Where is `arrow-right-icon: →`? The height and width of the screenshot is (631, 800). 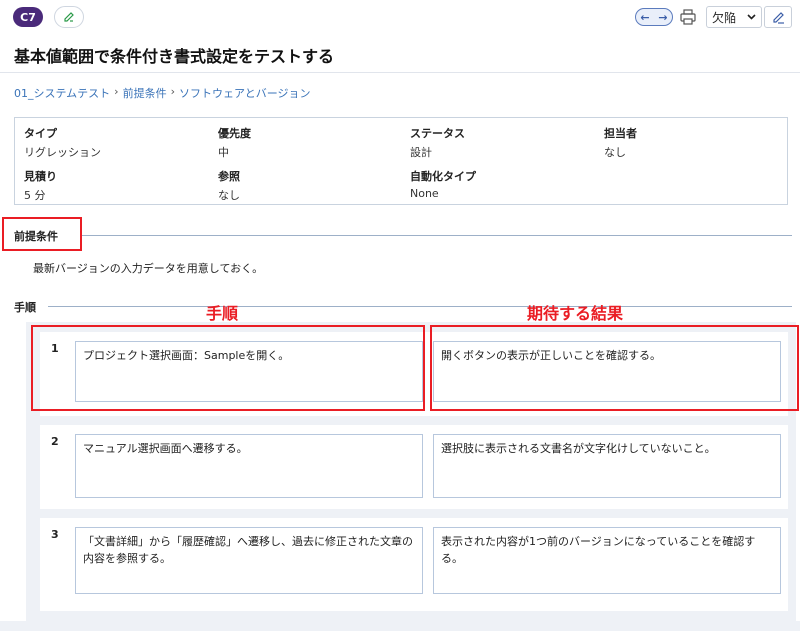
arrow-right-icon: → is located at coordinates (662, 17).